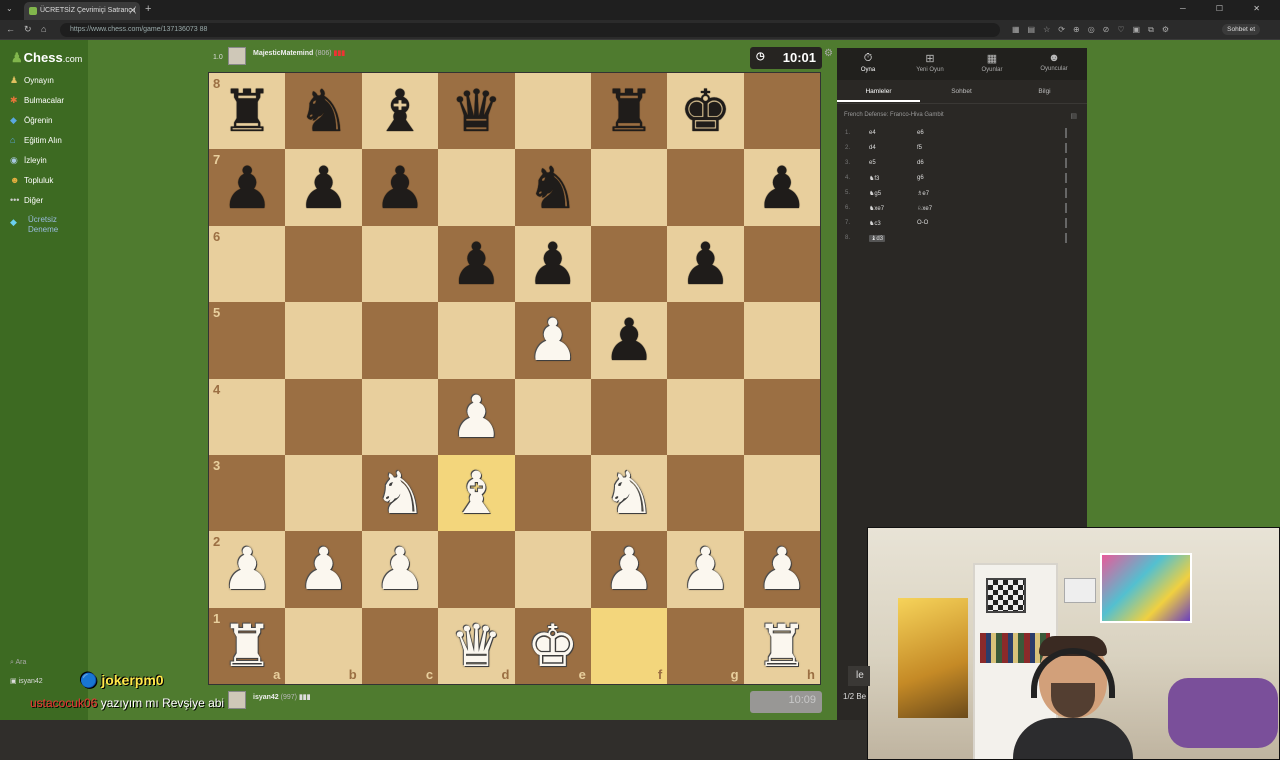 Image resolution: width=1280 pixels, height=760 pixels. What do you see at coordinates (282, 697) in the screenshot?
I see `bottom-player-name: isyan42 (997) ▮▮▮` at bounding box center [282, 697].